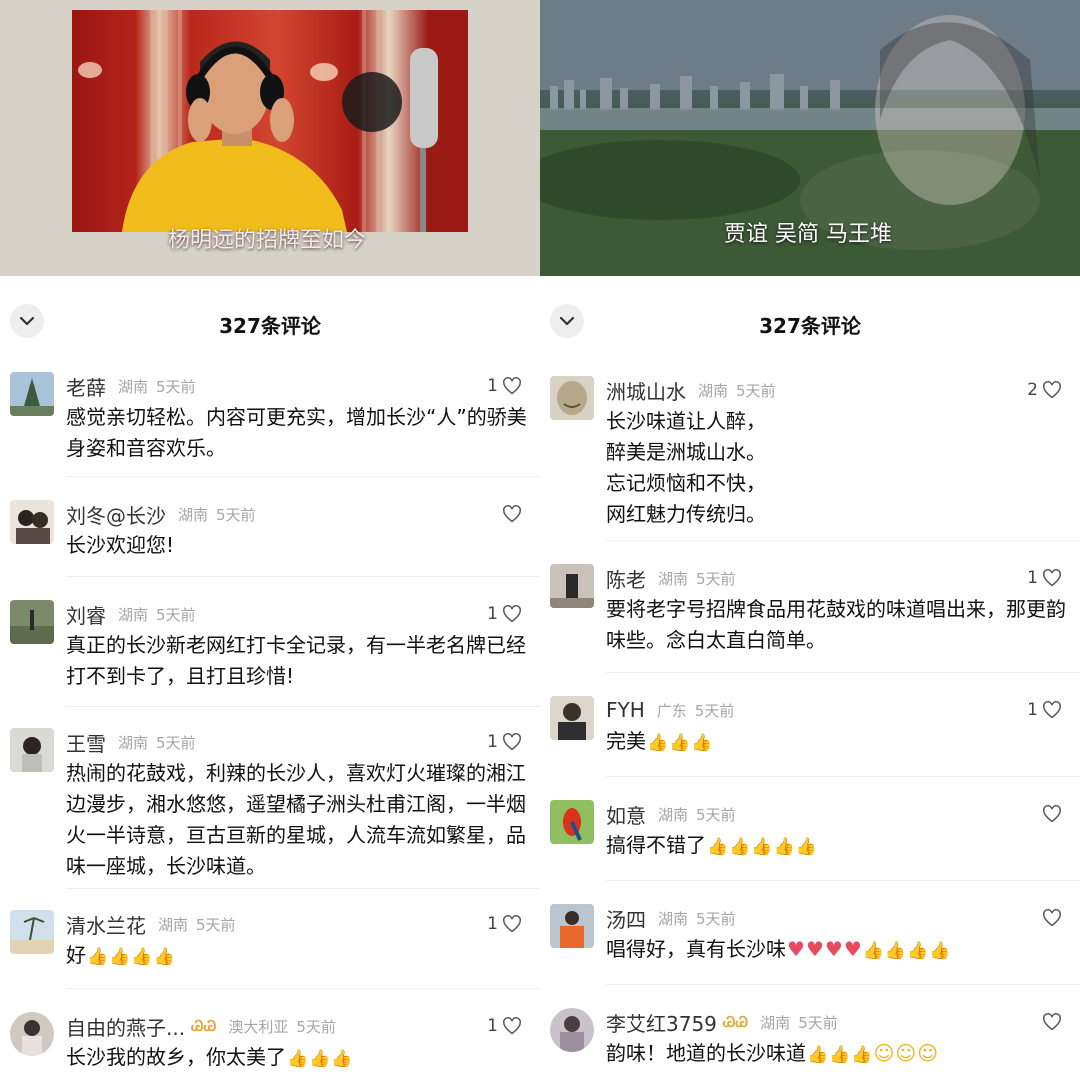 The image size is (1080, 1080). Describe the element at coordinates (296, 660) in the screenshot. I see `comment-text: 真正的长沙新老网红打卡全记录，有一半老名牌已经打不到卡了，且打且珍惜!` at that location.